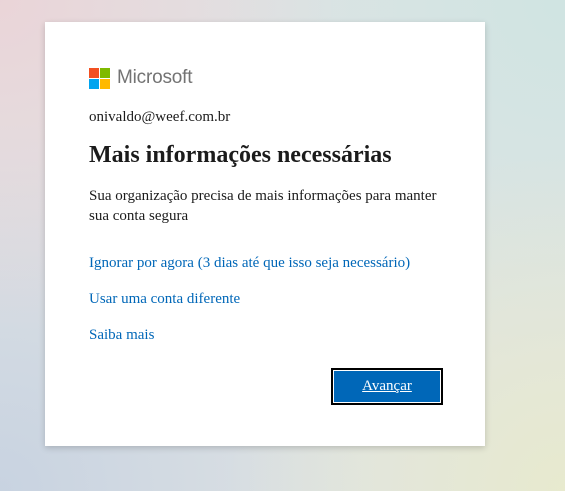  I want to click on page-title: Mais informações necessárias, so click(240, 155).